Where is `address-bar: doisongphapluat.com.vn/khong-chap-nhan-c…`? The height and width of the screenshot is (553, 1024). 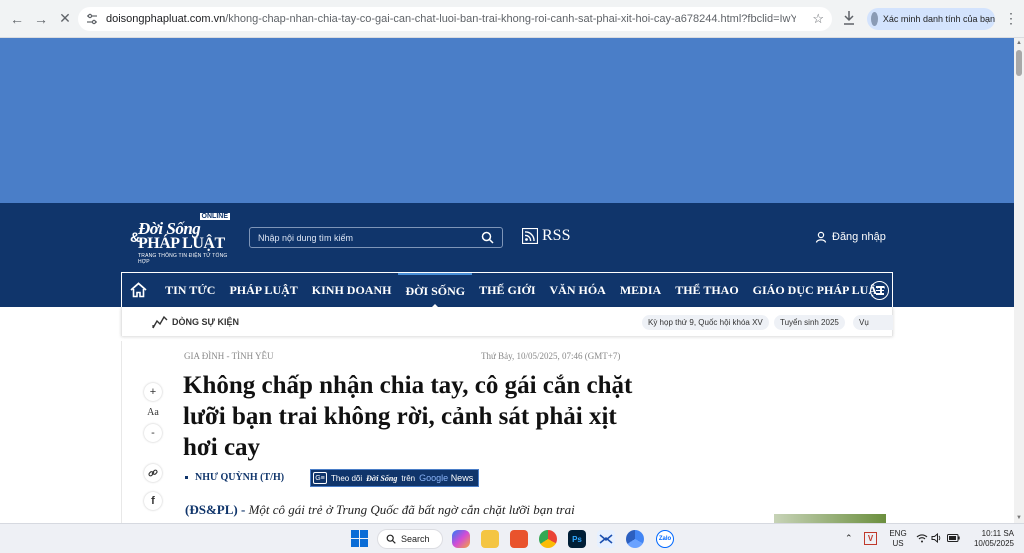 address-bar: doisongphapluat.com.vn/khong-chap-nhan-c… is located at coordinates (455, 19).